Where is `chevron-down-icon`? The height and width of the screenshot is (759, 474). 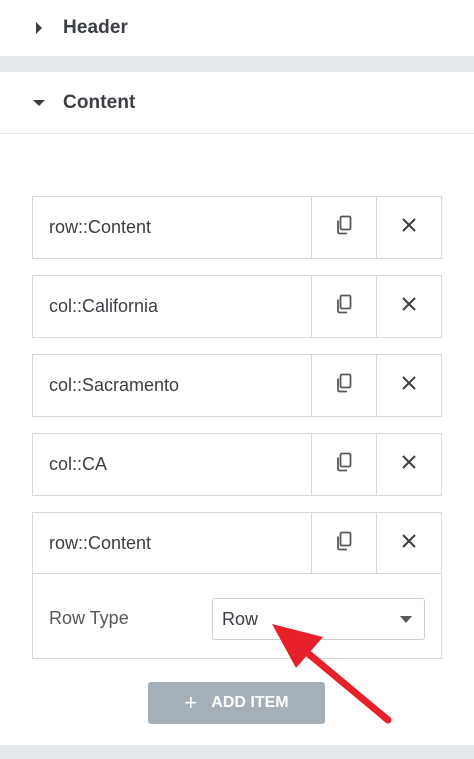 chevron-down-icon is located at coordinates (406, 619).